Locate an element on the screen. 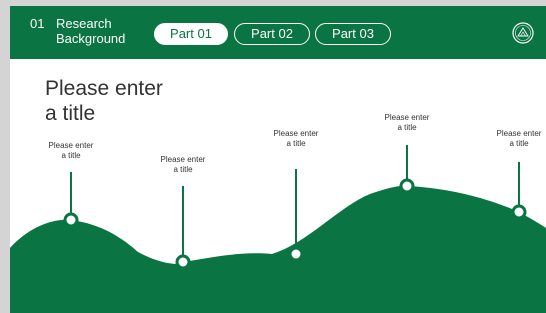  point-3-label: Please enter a title is located at coordinates (296, 139).